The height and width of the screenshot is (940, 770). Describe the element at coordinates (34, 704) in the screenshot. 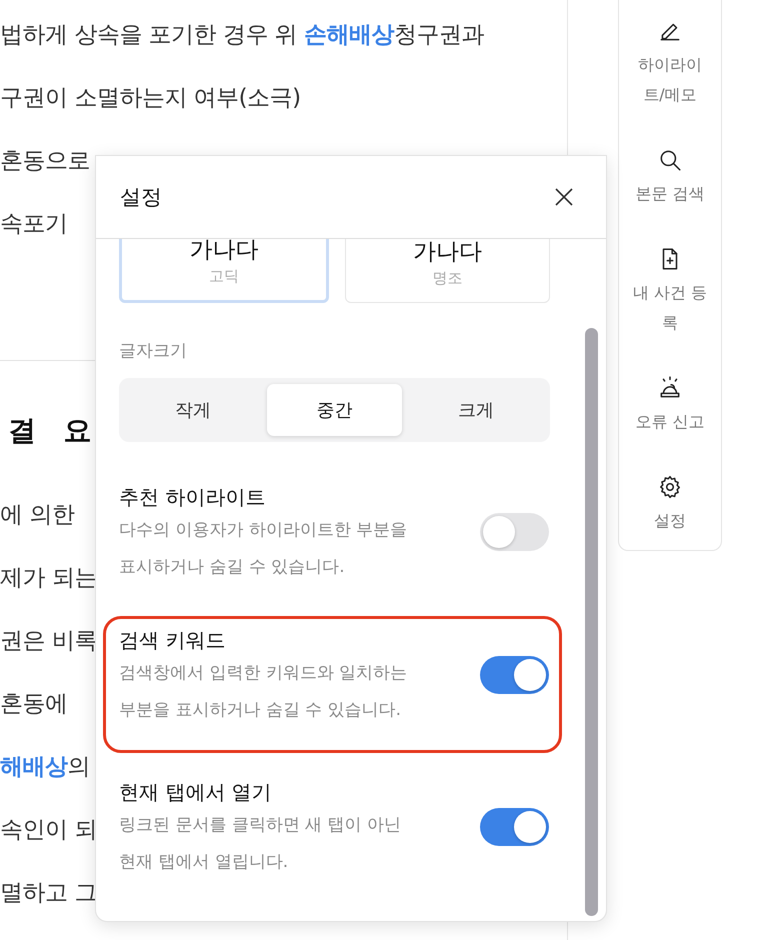

I see `body-text: 혼동에` at that location.